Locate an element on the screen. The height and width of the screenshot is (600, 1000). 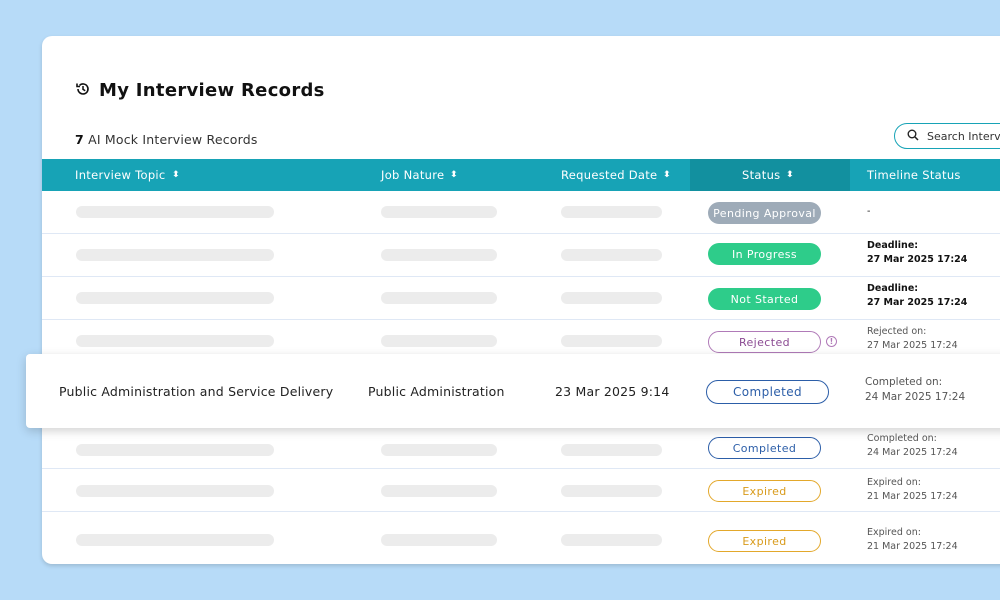
search-input: Search Interv is located at coordinates (947, 136).